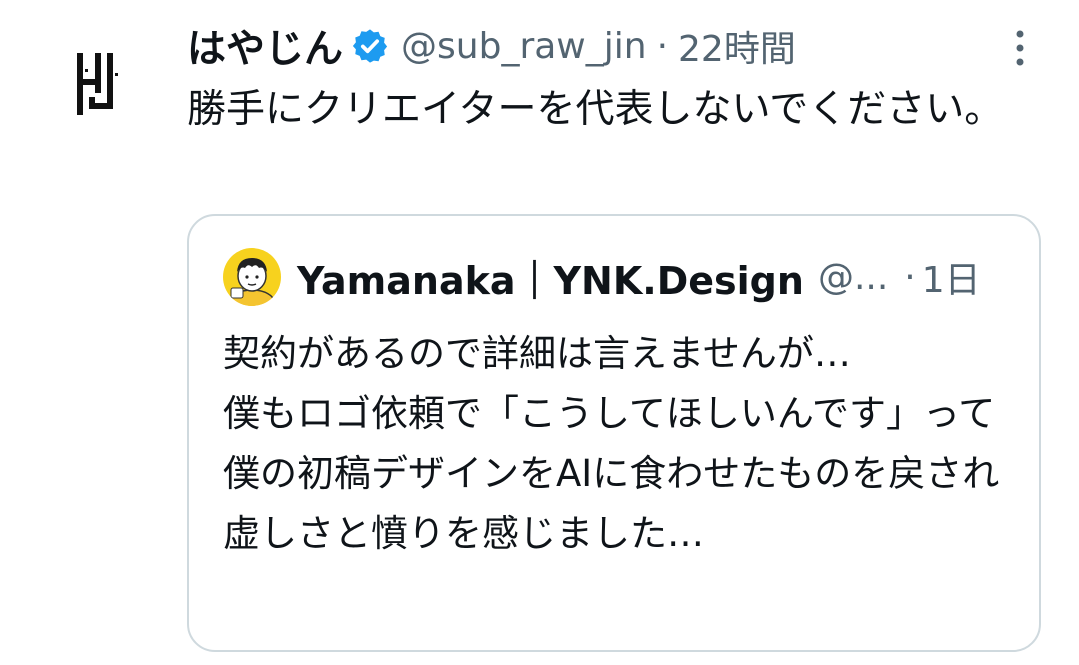 The height and width of the screenshot is (665, 1079). I want to click on author-handle: @sub_raw_jin, so click(524, 46).